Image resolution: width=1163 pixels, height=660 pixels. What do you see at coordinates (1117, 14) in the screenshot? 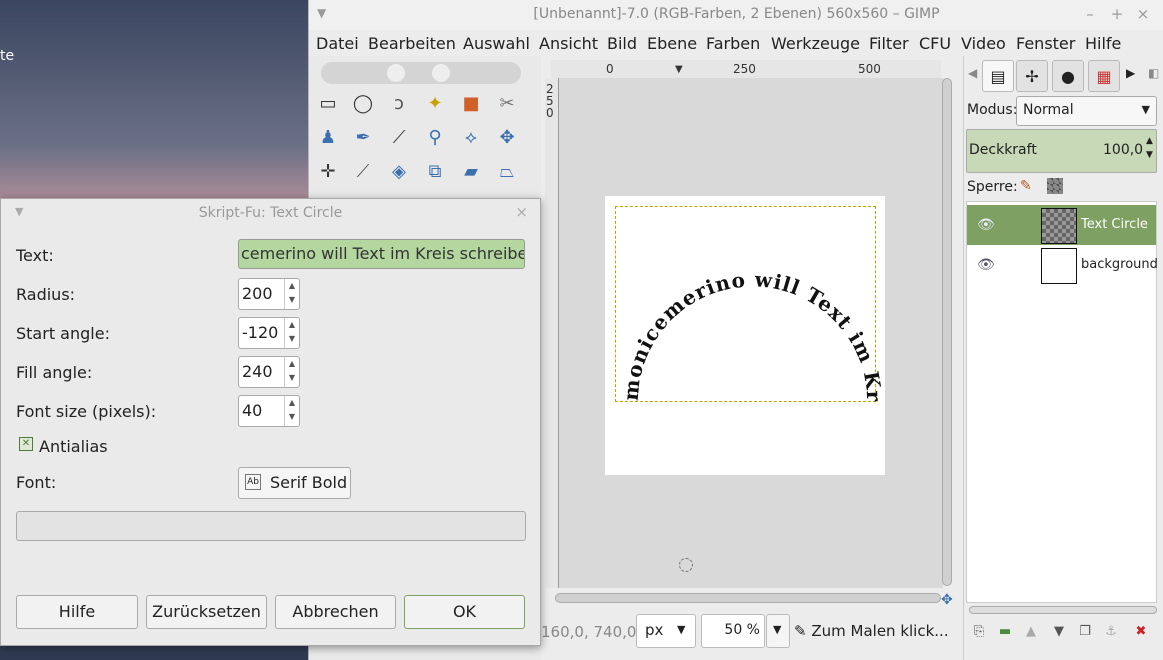
I see `maximize-button: +` at bounding box center [1117, 14].